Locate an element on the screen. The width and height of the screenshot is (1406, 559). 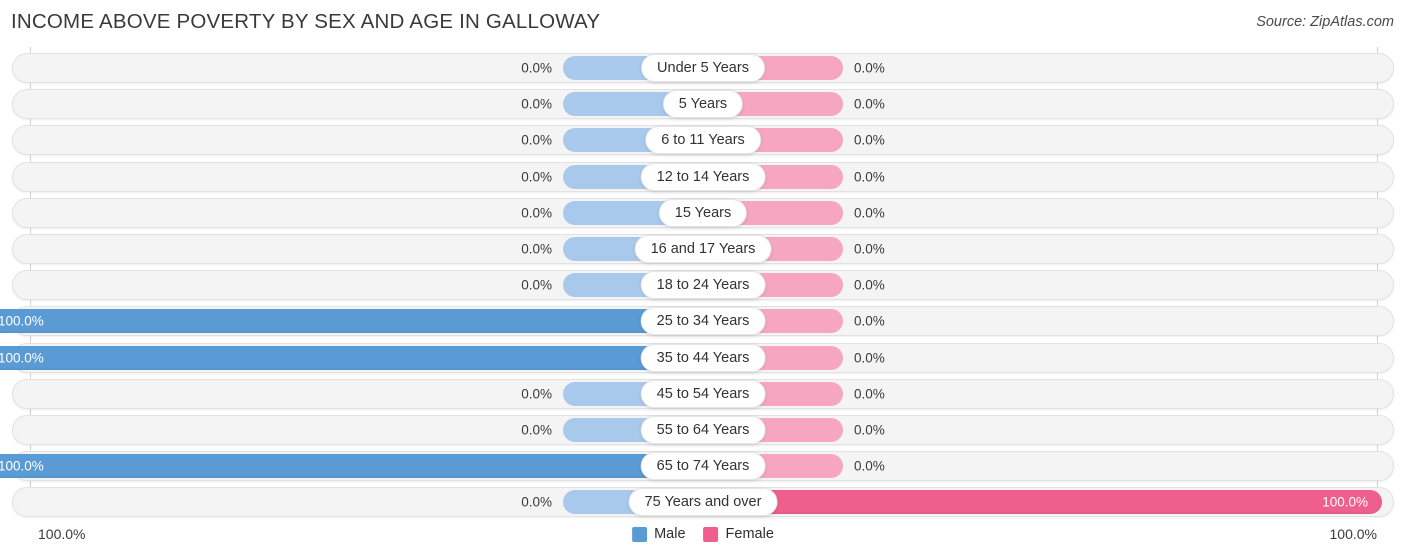
table-row: 0.0% 0.0% 5 Years is located at coordinates (703, 104).